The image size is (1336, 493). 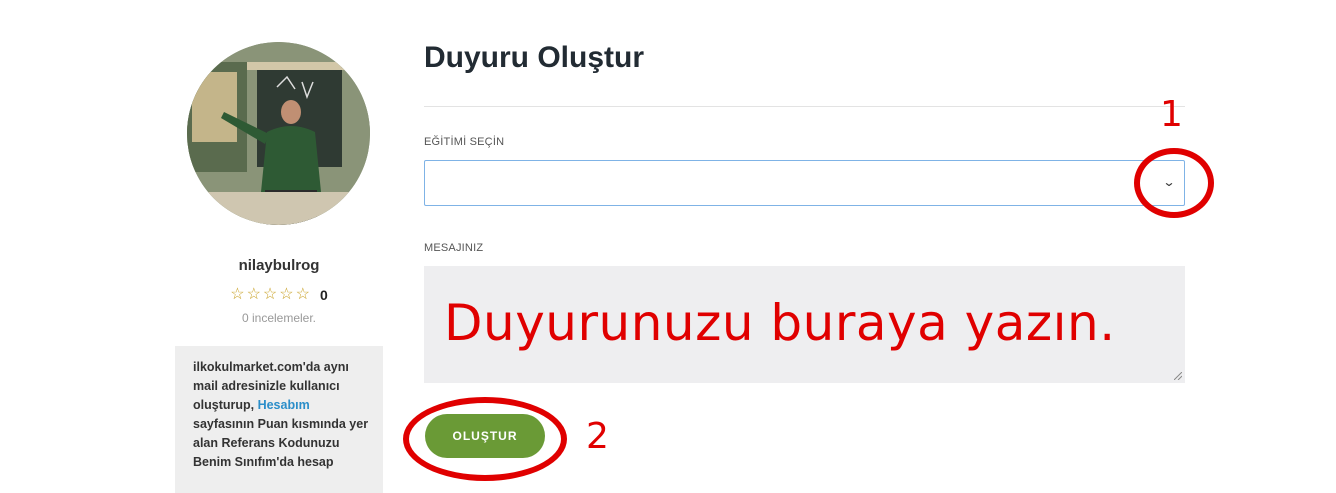 I want to click on divider, so click(x=804, y=106).